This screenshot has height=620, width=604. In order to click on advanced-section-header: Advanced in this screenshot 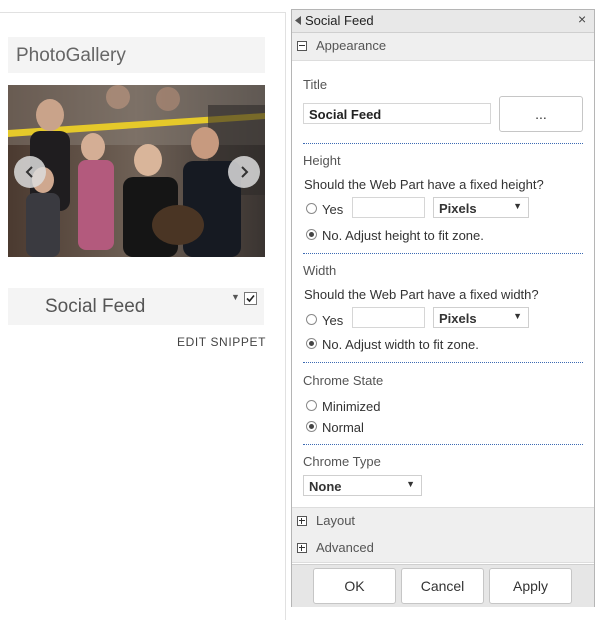, I will do `click(443, 549)`.